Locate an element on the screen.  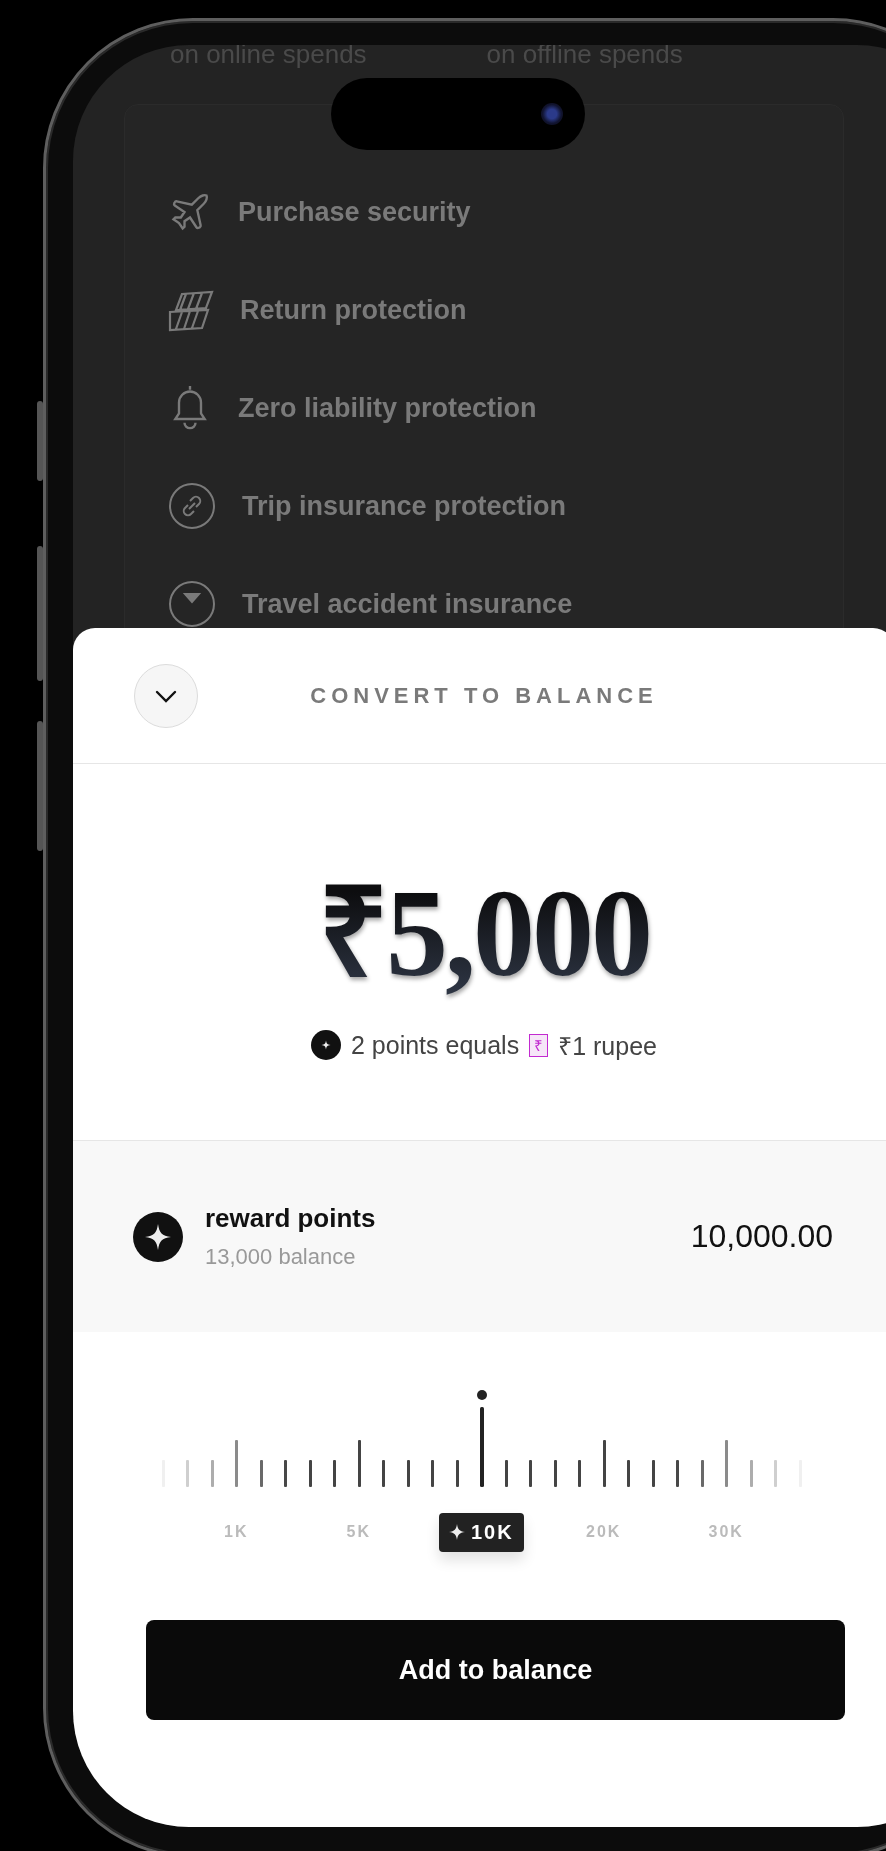
camera-lens is located at coordinates (552, 114).